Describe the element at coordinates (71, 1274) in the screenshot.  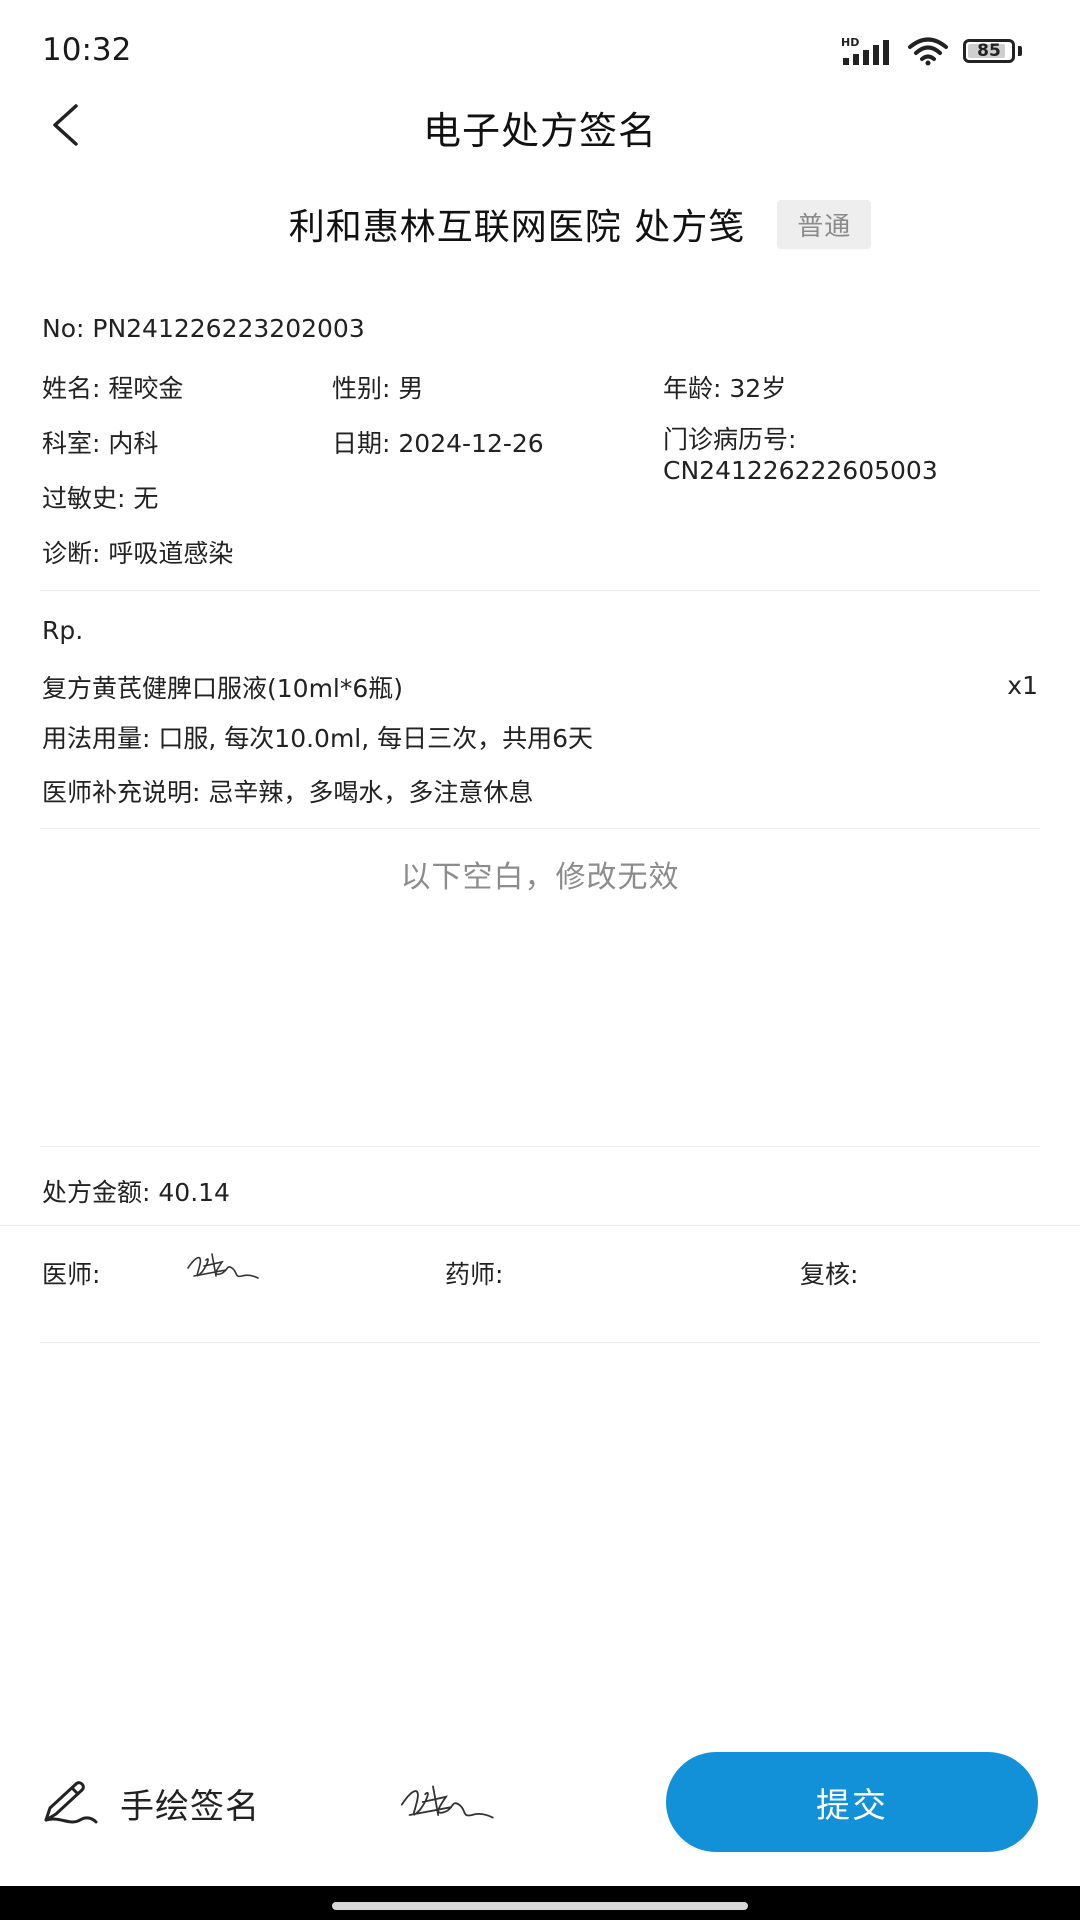
I see `doctor-label: 医师:` at that location.